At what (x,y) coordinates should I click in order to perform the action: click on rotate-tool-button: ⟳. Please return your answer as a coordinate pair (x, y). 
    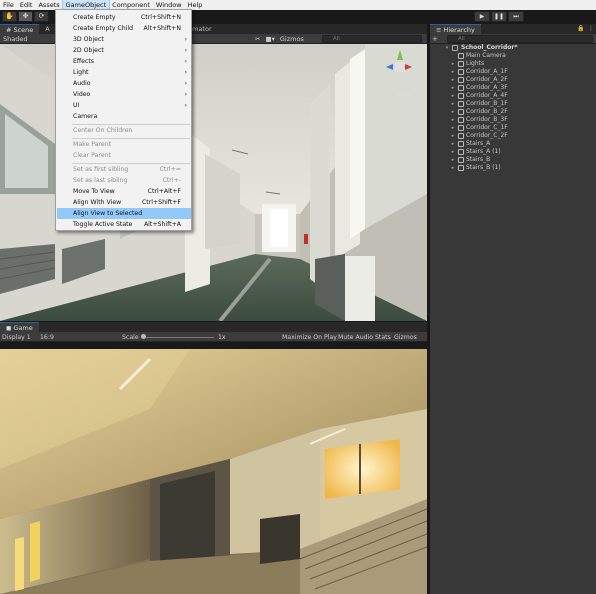
    Looking at the image, I should click on (41, 16).